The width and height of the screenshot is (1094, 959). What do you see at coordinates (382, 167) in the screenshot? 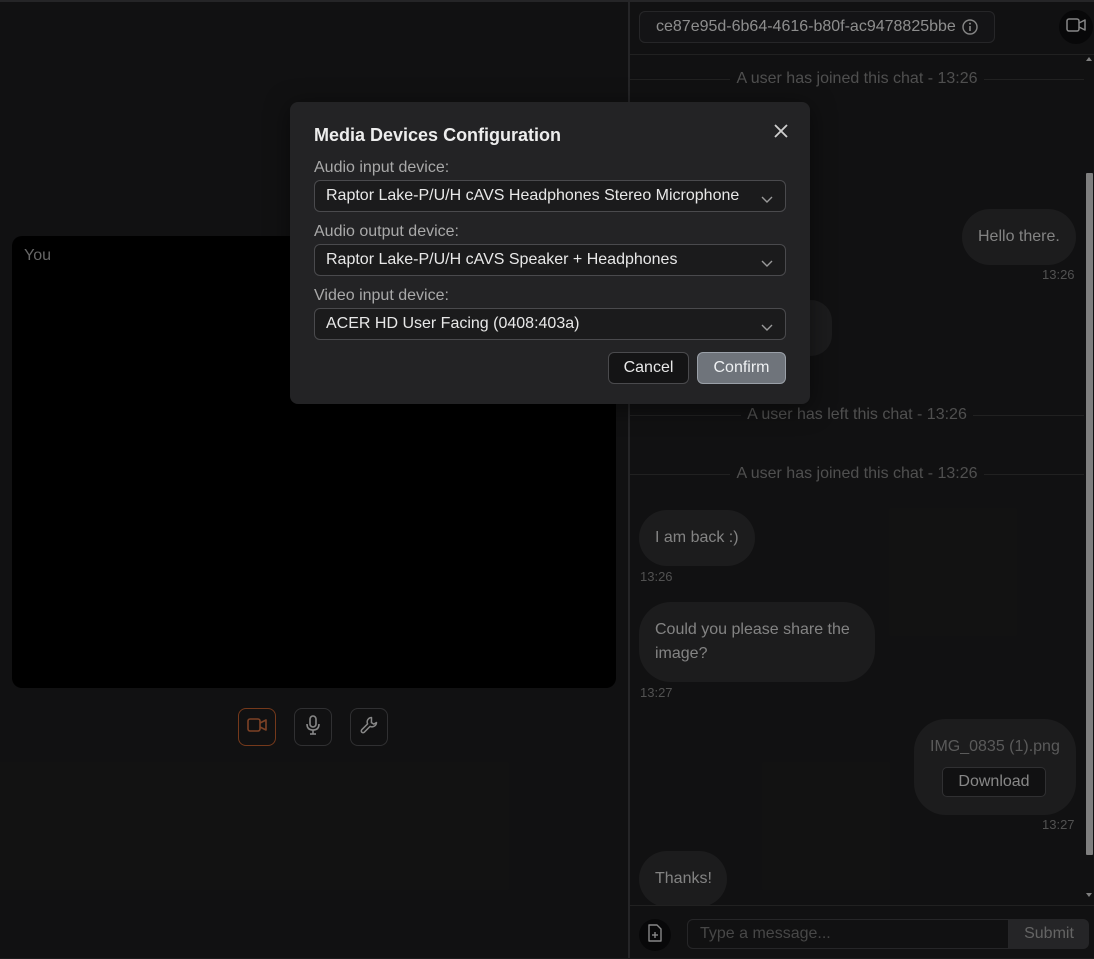
I see `audio-input-label: Audio input device:` at bounding box center [382, 167].